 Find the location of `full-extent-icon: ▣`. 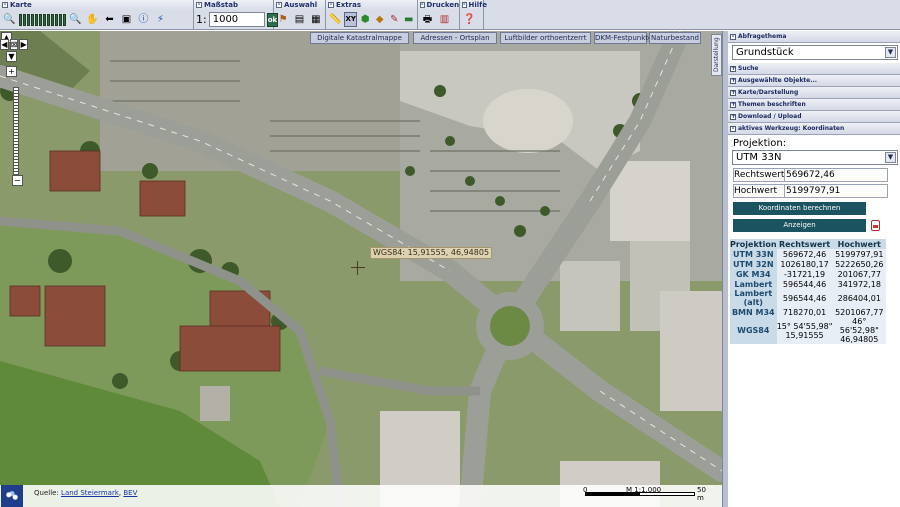

full-extent-icon: ▣ is located at coordinates (126, 19).